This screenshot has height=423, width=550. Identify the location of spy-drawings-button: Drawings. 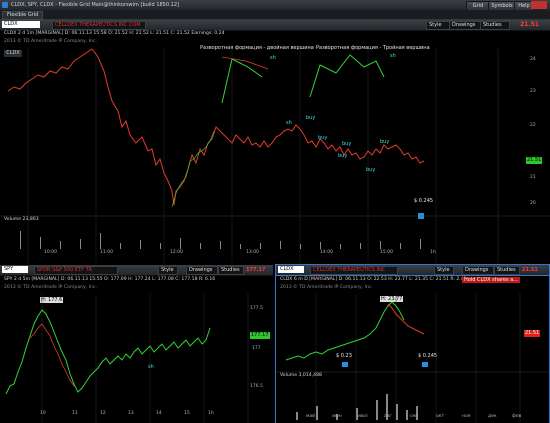
(202, 270).